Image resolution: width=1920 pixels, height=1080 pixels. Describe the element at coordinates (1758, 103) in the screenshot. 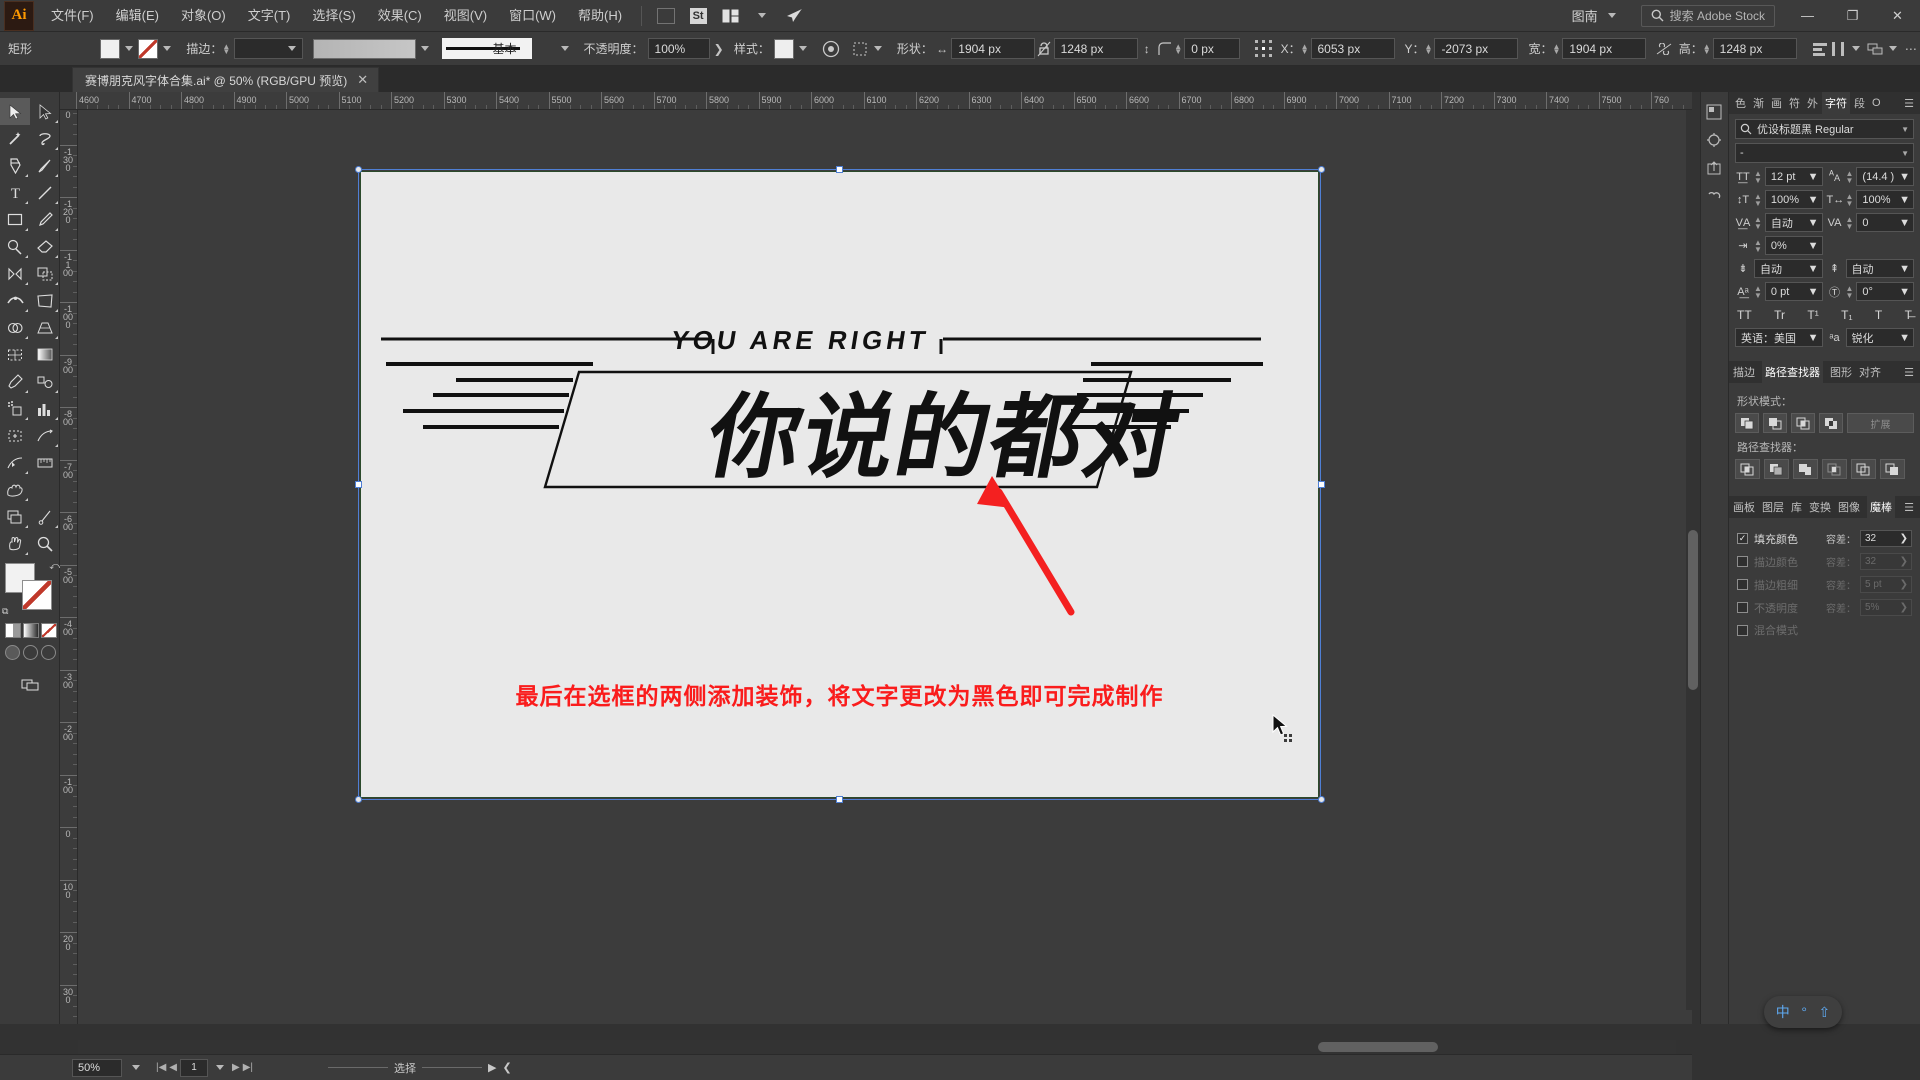

I see `tab-gradient: 渐` at that location.